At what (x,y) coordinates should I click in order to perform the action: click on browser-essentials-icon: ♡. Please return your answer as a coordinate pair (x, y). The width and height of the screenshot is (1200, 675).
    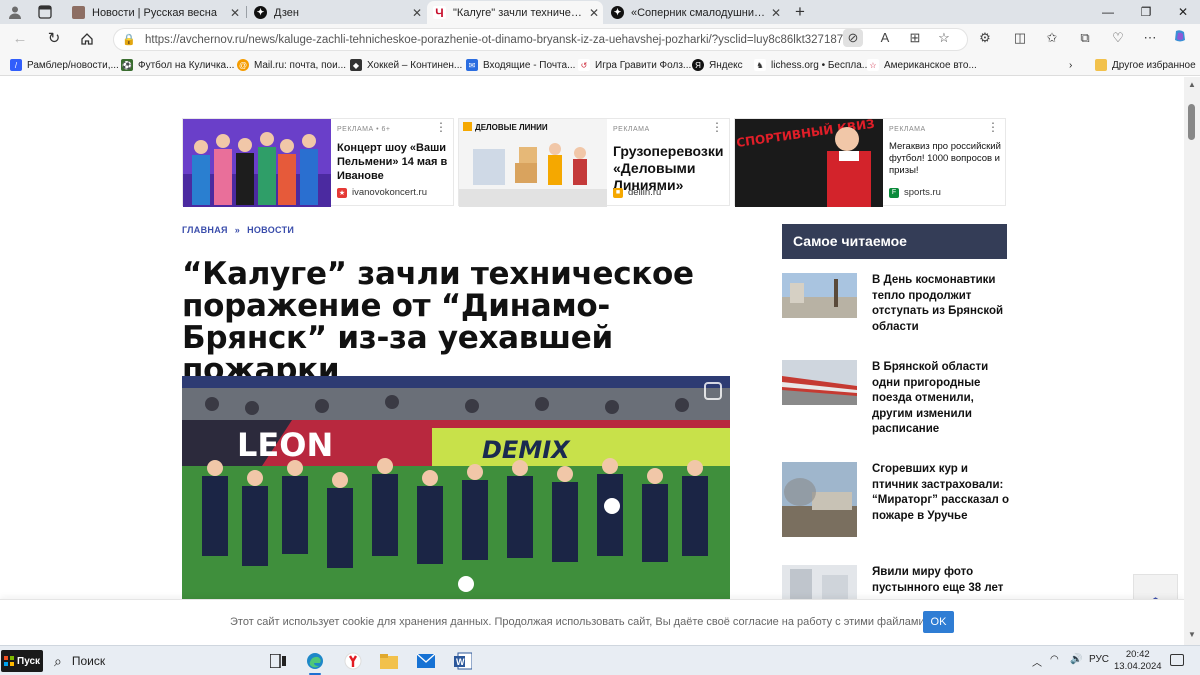
    Looking at the image, I should click on (1118, 38).